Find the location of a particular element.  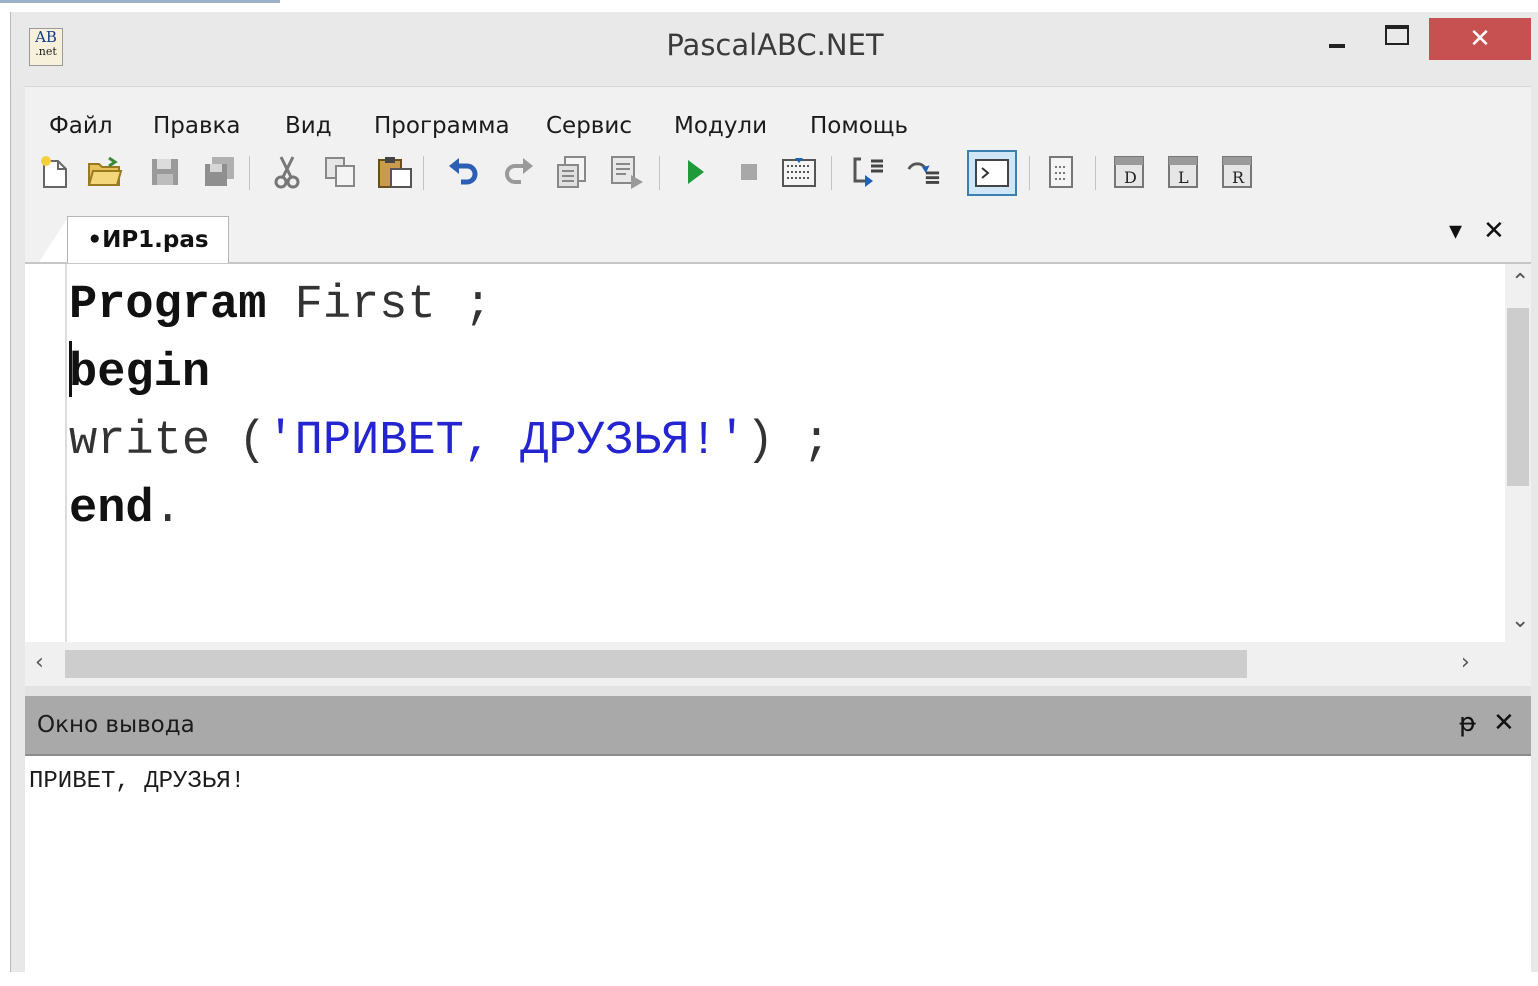

code-text-segment: ) ; is located at coordinates (788, 441).